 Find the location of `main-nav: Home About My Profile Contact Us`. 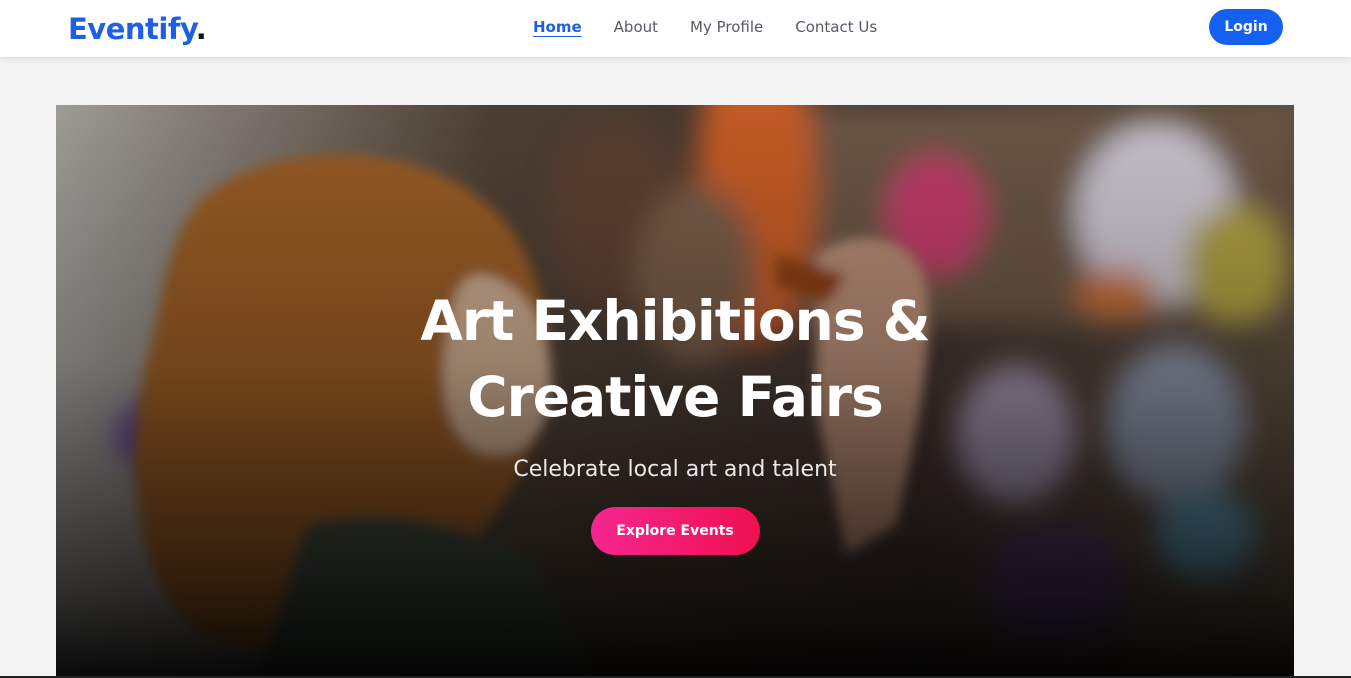

main-nav: Home About My Profile Contact Us is located at coordinates (721, 27).